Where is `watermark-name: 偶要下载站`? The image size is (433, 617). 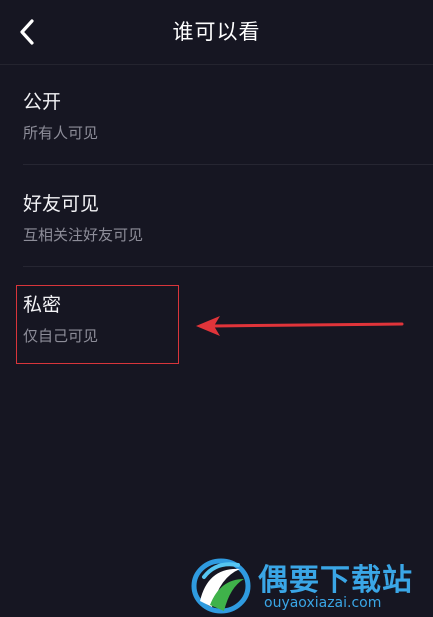
watermark-name: 偶要下载站 is located at coordinates (335, 580).